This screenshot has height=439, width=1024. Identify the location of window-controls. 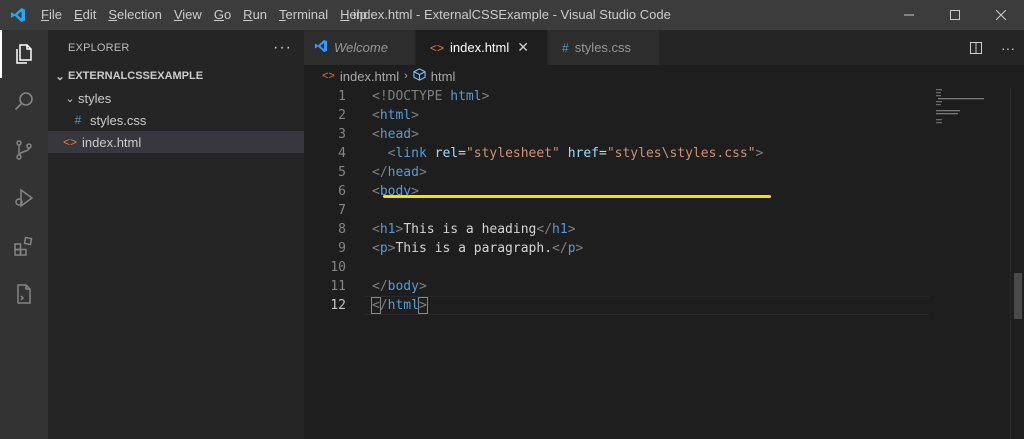
(955, 15).